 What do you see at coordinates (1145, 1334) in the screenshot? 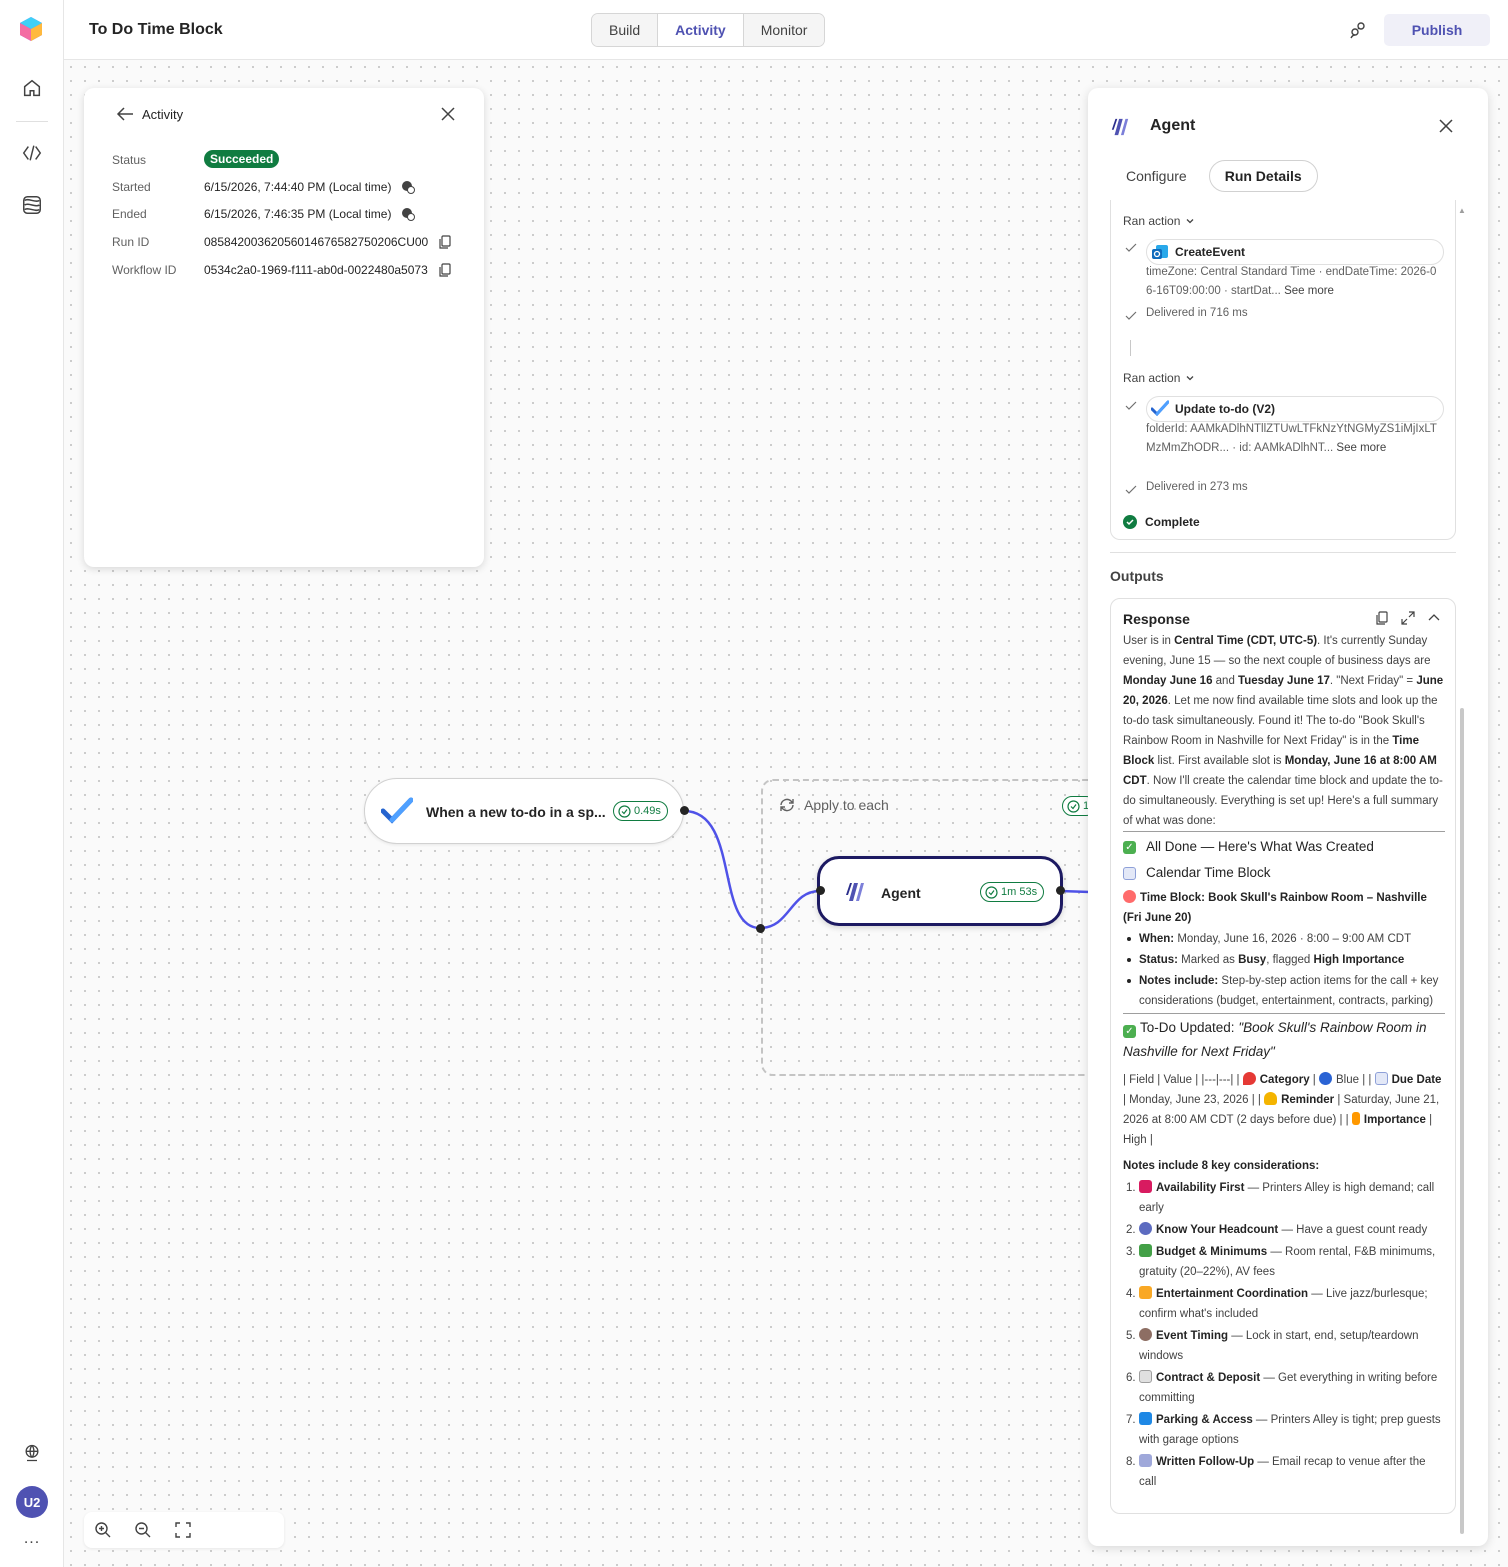
I see `timer-icon` at bounding box center [1145, 1334].